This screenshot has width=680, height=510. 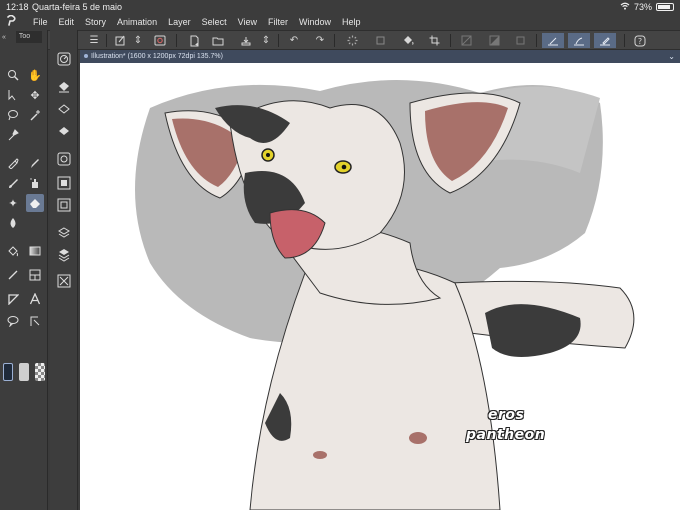 I want to click on modified-dot-icon, so click(x=86, y=56).